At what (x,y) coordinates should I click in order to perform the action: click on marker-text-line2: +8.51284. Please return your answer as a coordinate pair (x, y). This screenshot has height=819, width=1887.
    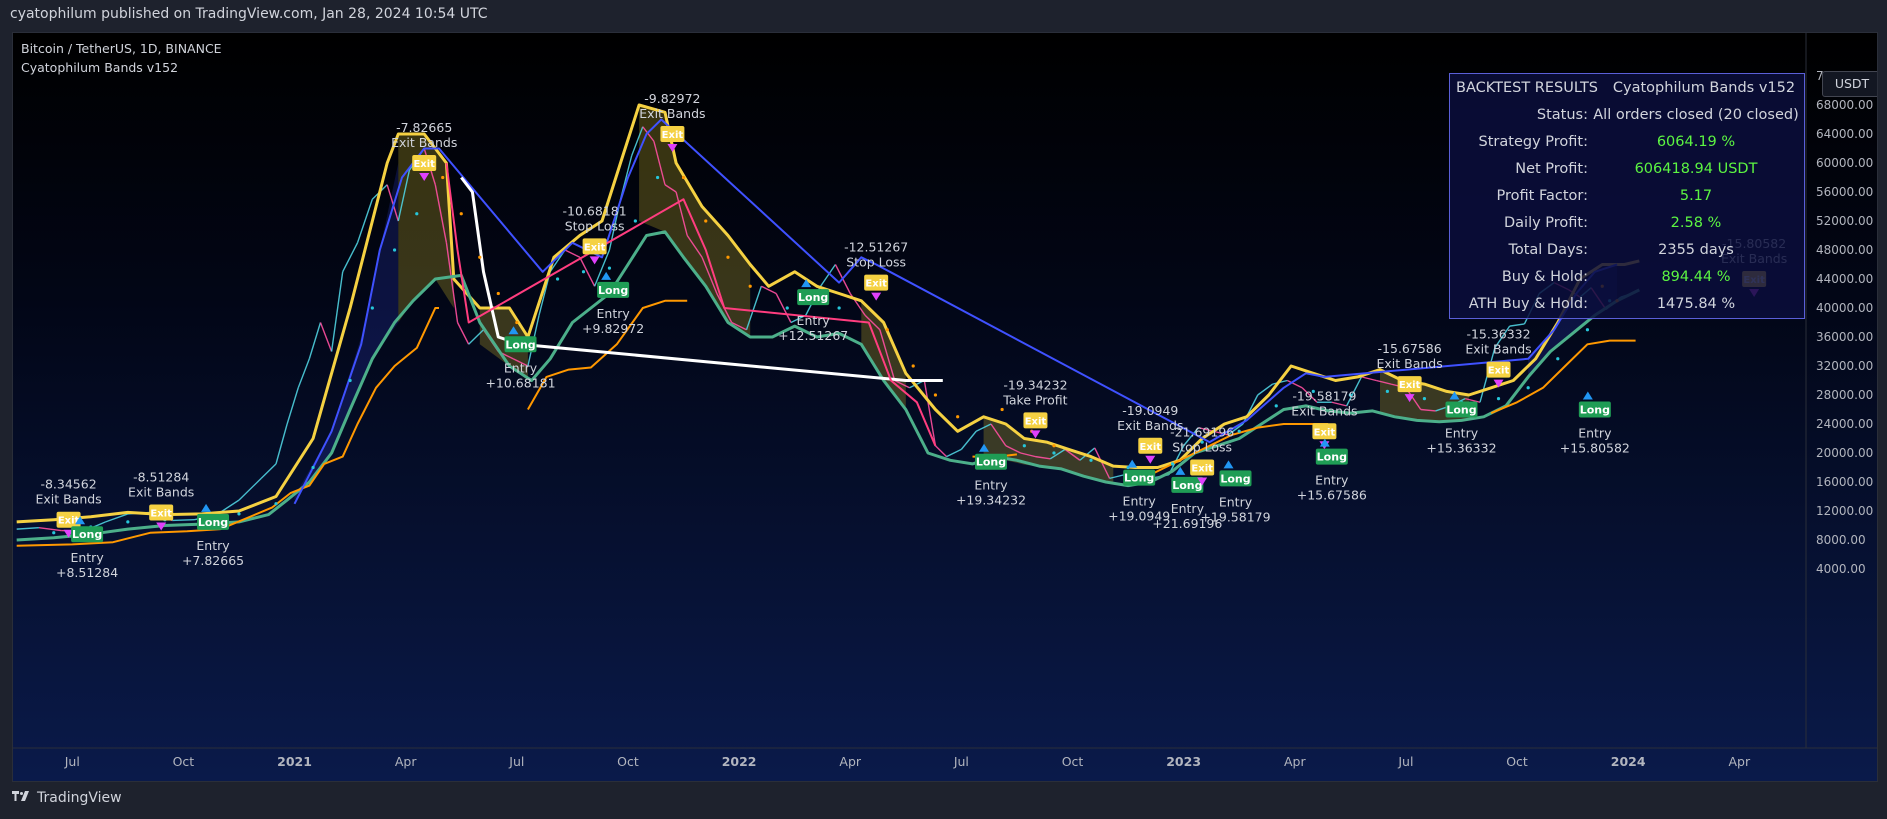
    Looking at the image, I should click on (87, 572).